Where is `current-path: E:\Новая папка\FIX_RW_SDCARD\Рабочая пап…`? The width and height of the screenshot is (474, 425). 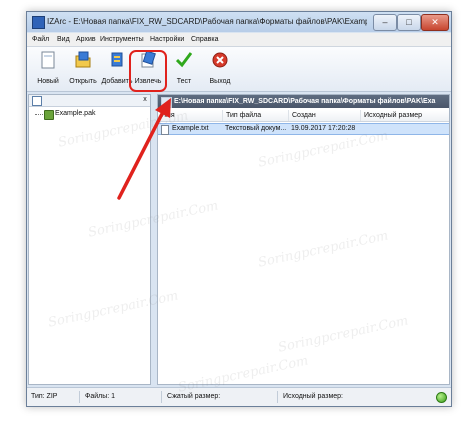
current-path: E:\Новая папка\FIX_RW_SDCARD\Рабочая пап… is located at coordinates (305, 101).